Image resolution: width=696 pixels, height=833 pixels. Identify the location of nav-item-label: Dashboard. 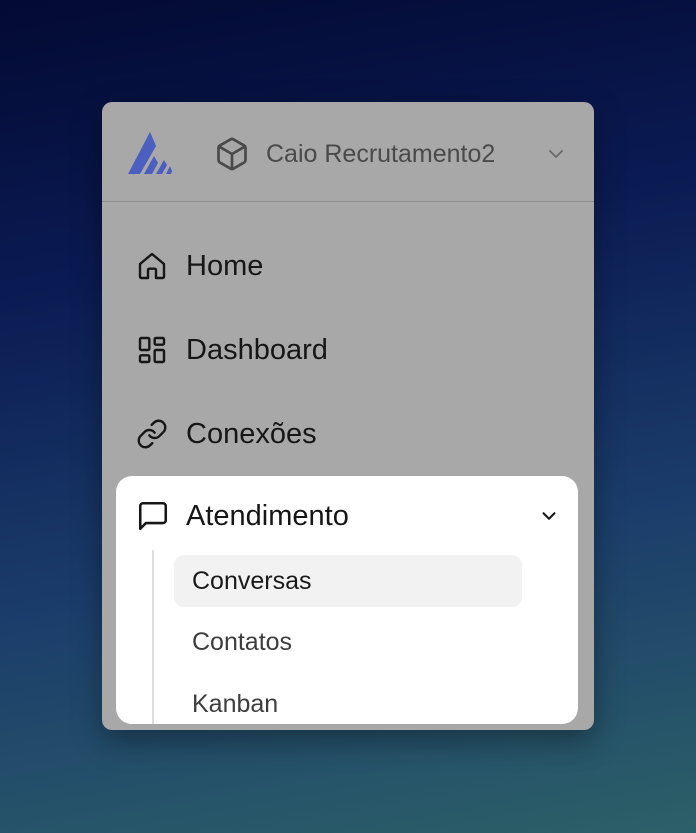
(257, 349).